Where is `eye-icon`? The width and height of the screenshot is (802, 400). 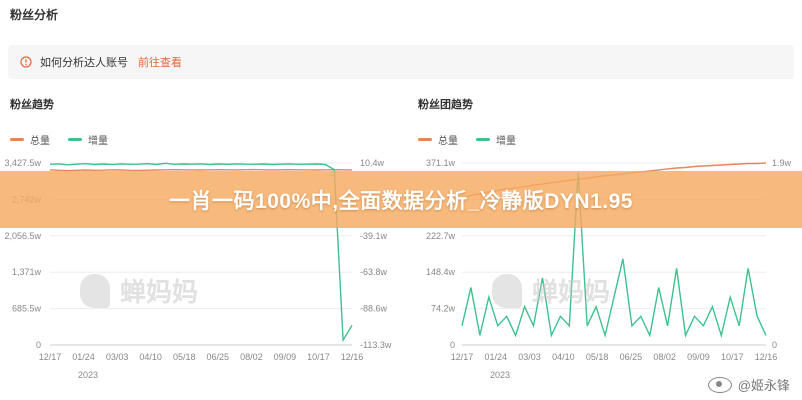 eye-icon is located at coordinates (719, 384).